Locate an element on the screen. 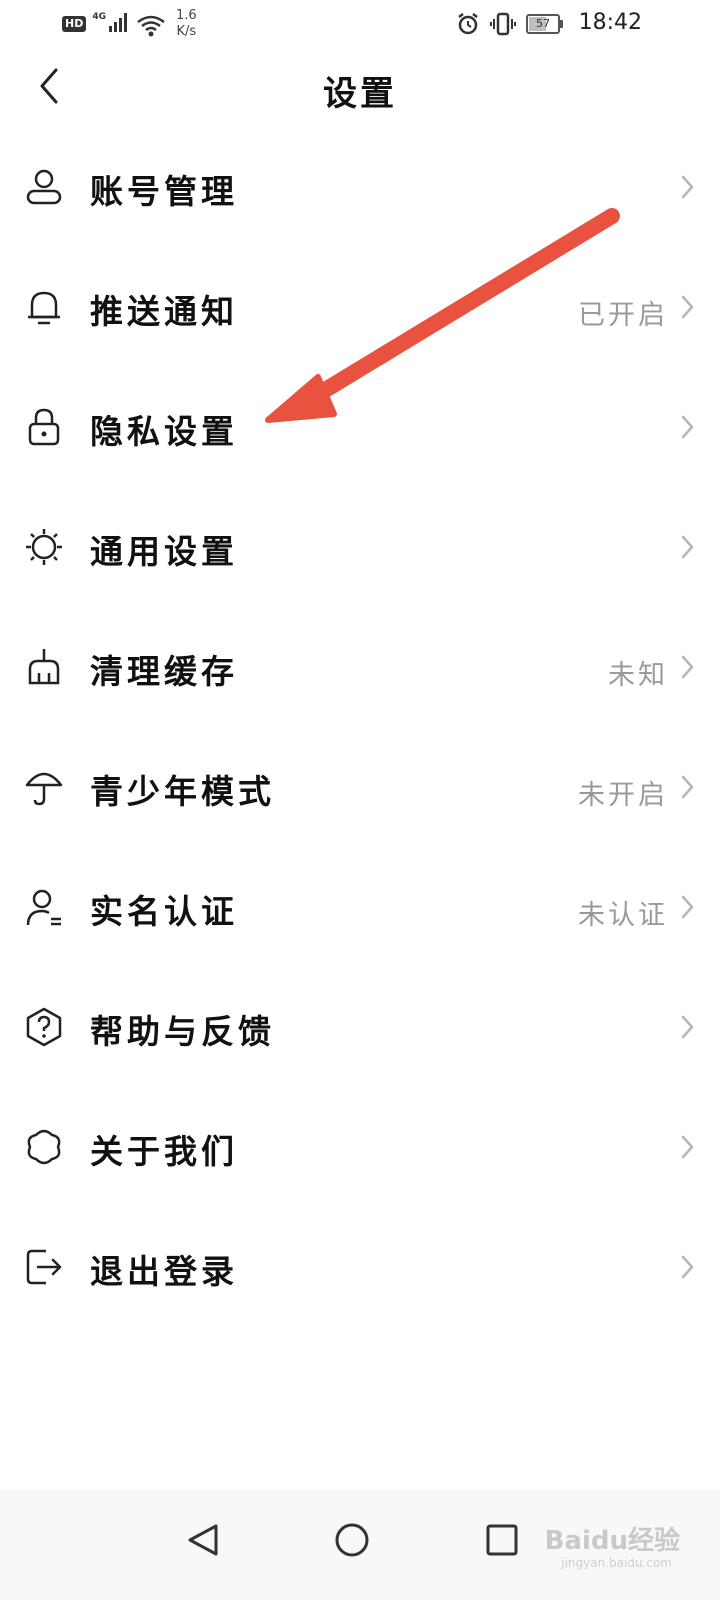 This screenshot has width=720, height=1600. umbrella-icon is located at coordinates (44, 789).